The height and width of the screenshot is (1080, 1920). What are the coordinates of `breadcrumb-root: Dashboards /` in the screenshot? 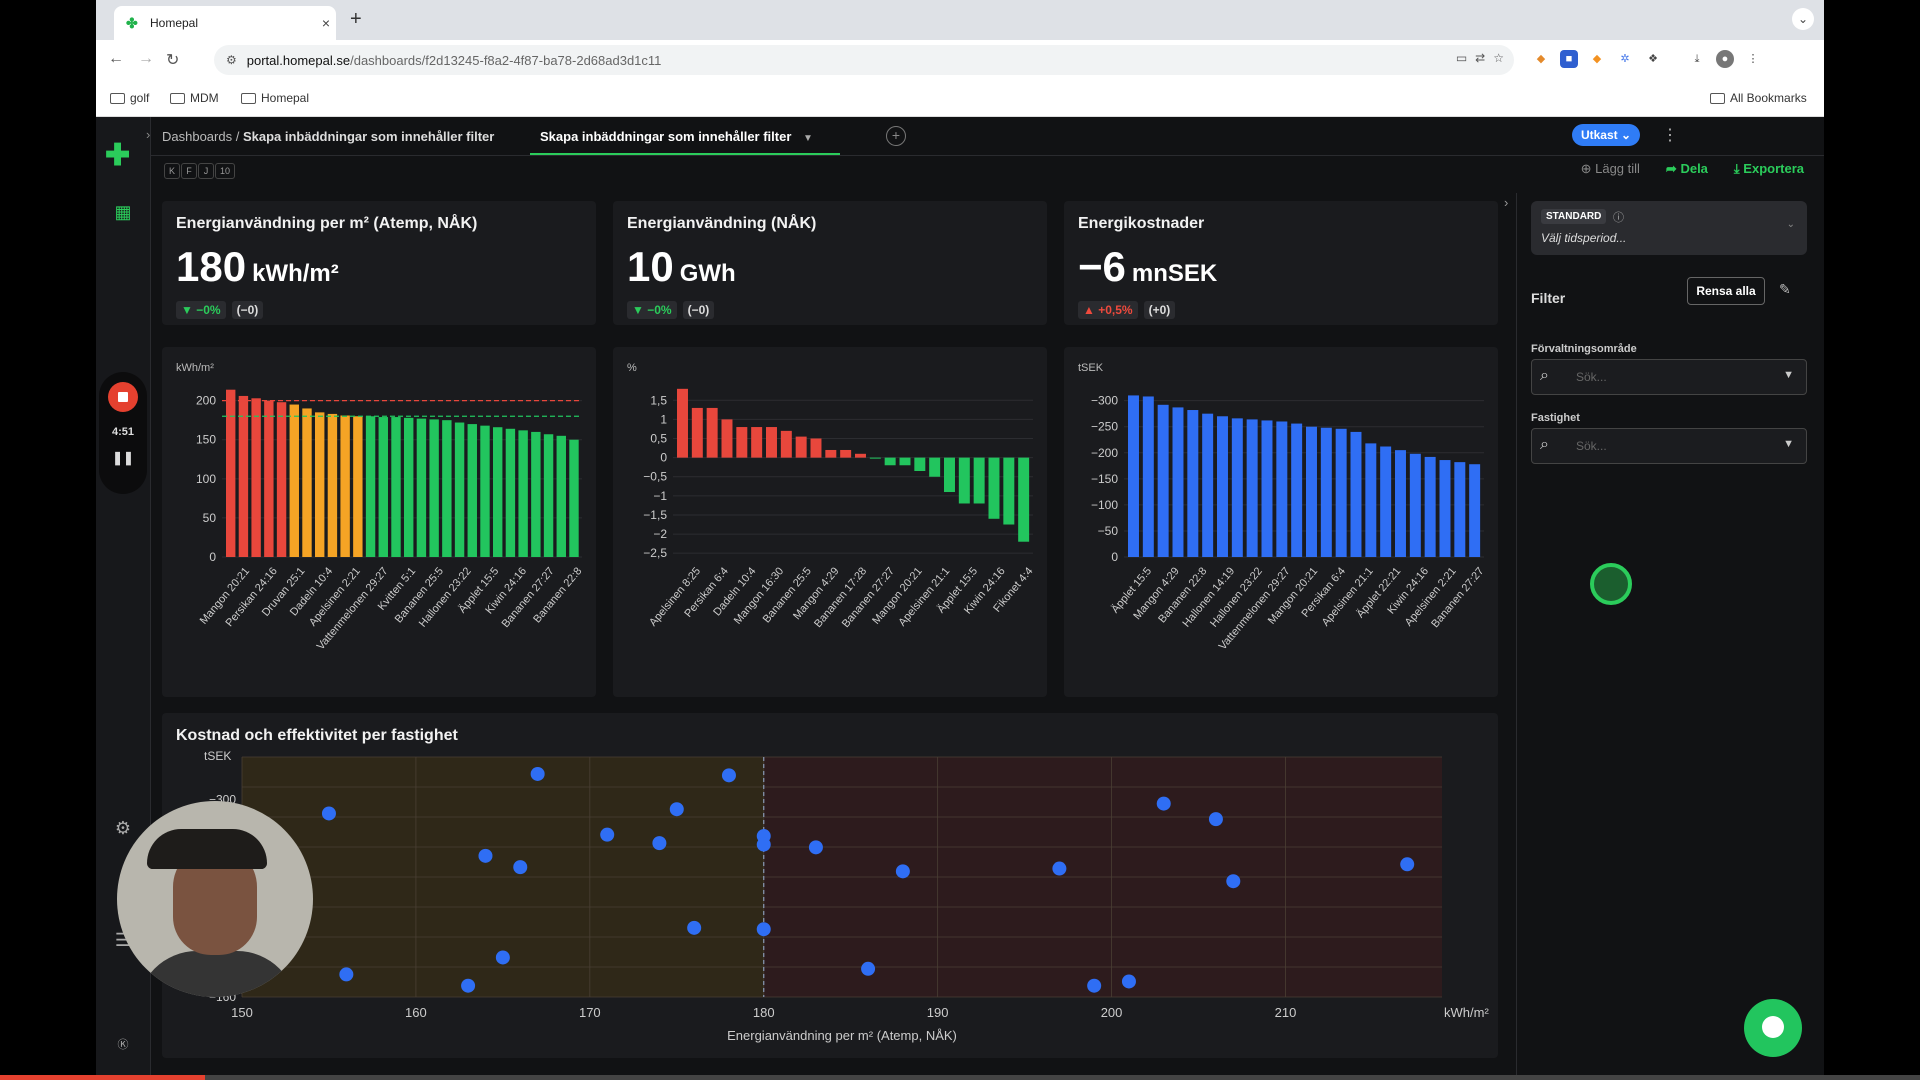 It's located at (200, 136).